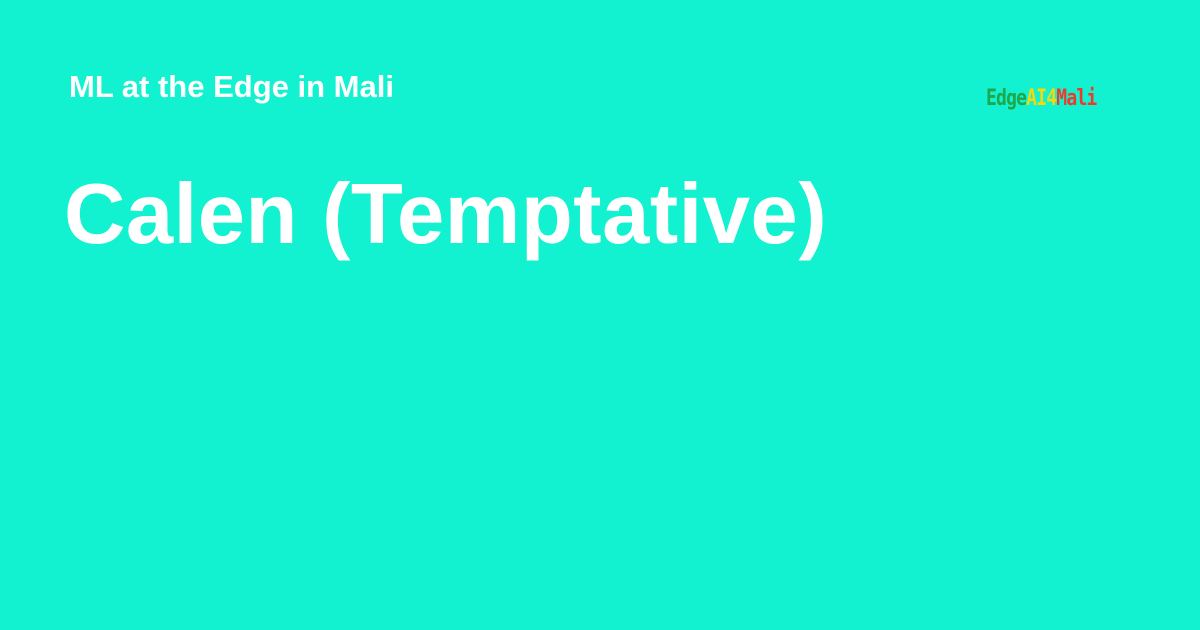 Image resolution: width=1200 pixels, height=630 pixels. Describe the element at coordinates (1076, 98) in the screenshot. I see `logo-text-mali: Mali` at that location.